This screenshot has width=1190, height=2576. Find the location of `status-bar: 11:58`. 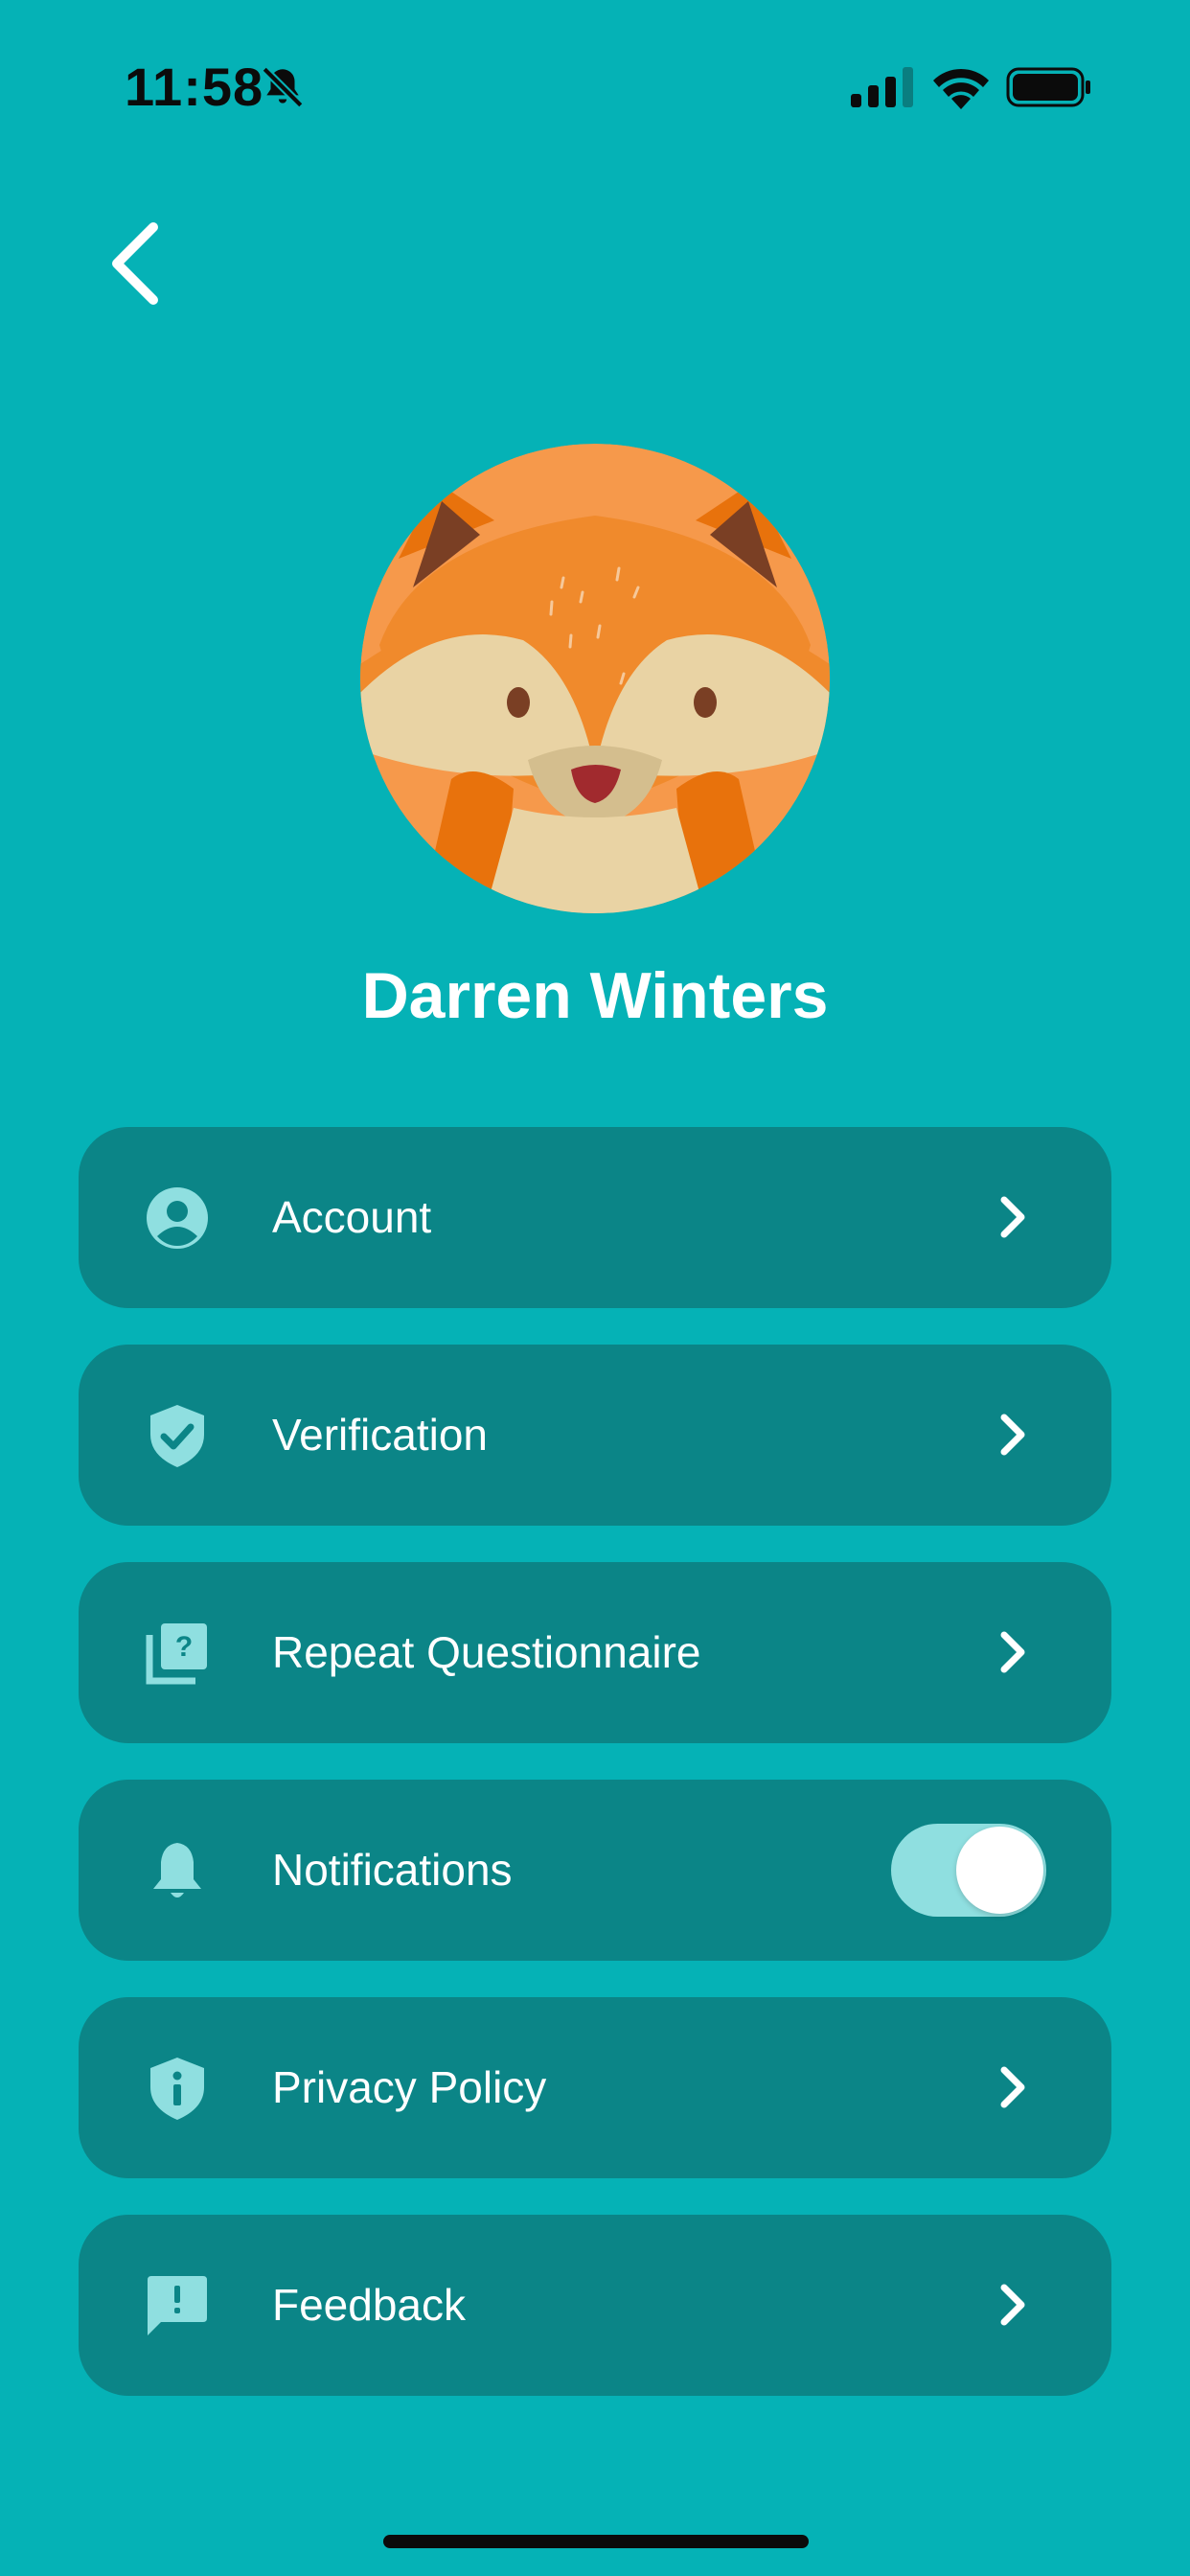

status-bar: 11:58 is located at coordinates (595, 86).